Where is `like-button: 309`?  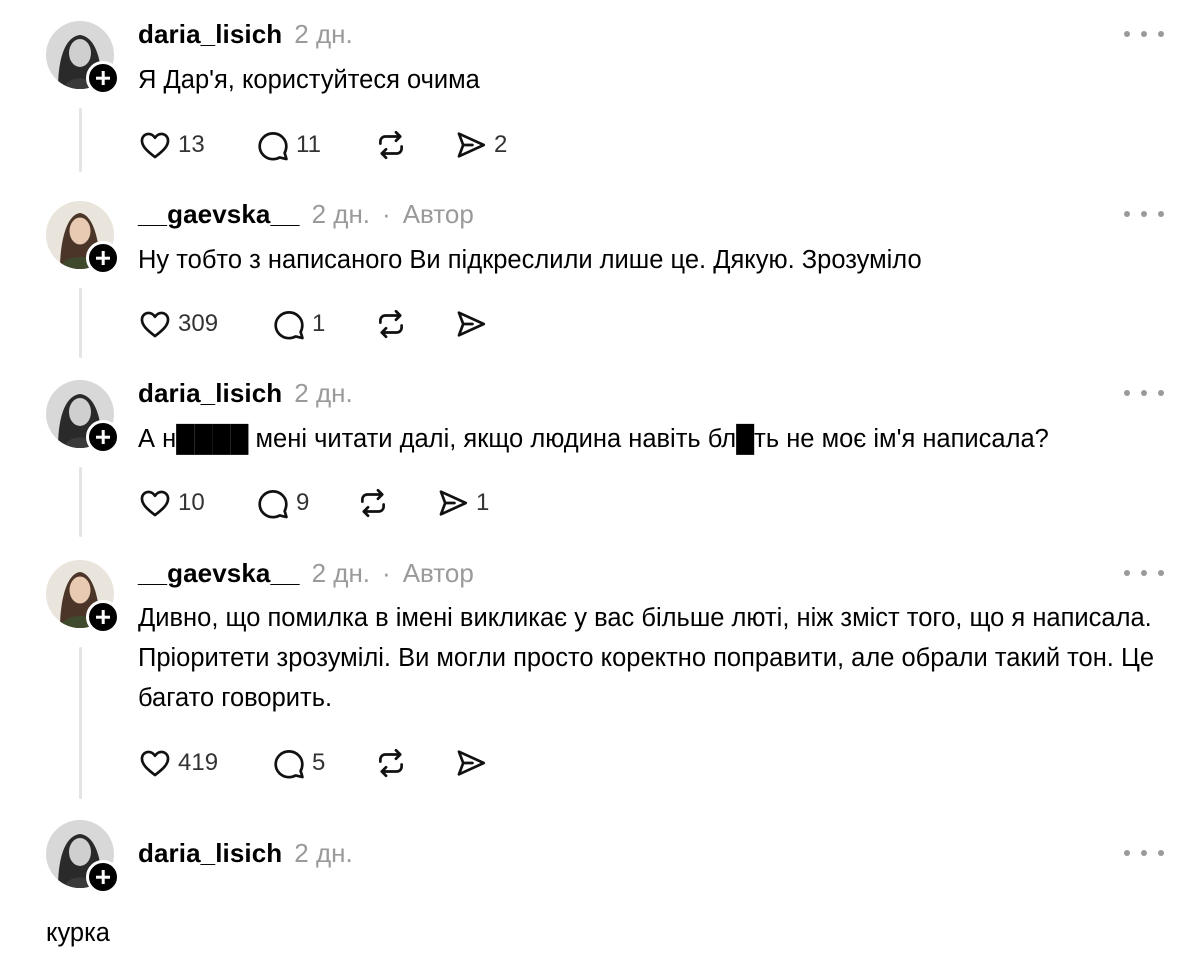 like-button: 309 is located at coordinates (178, 324).